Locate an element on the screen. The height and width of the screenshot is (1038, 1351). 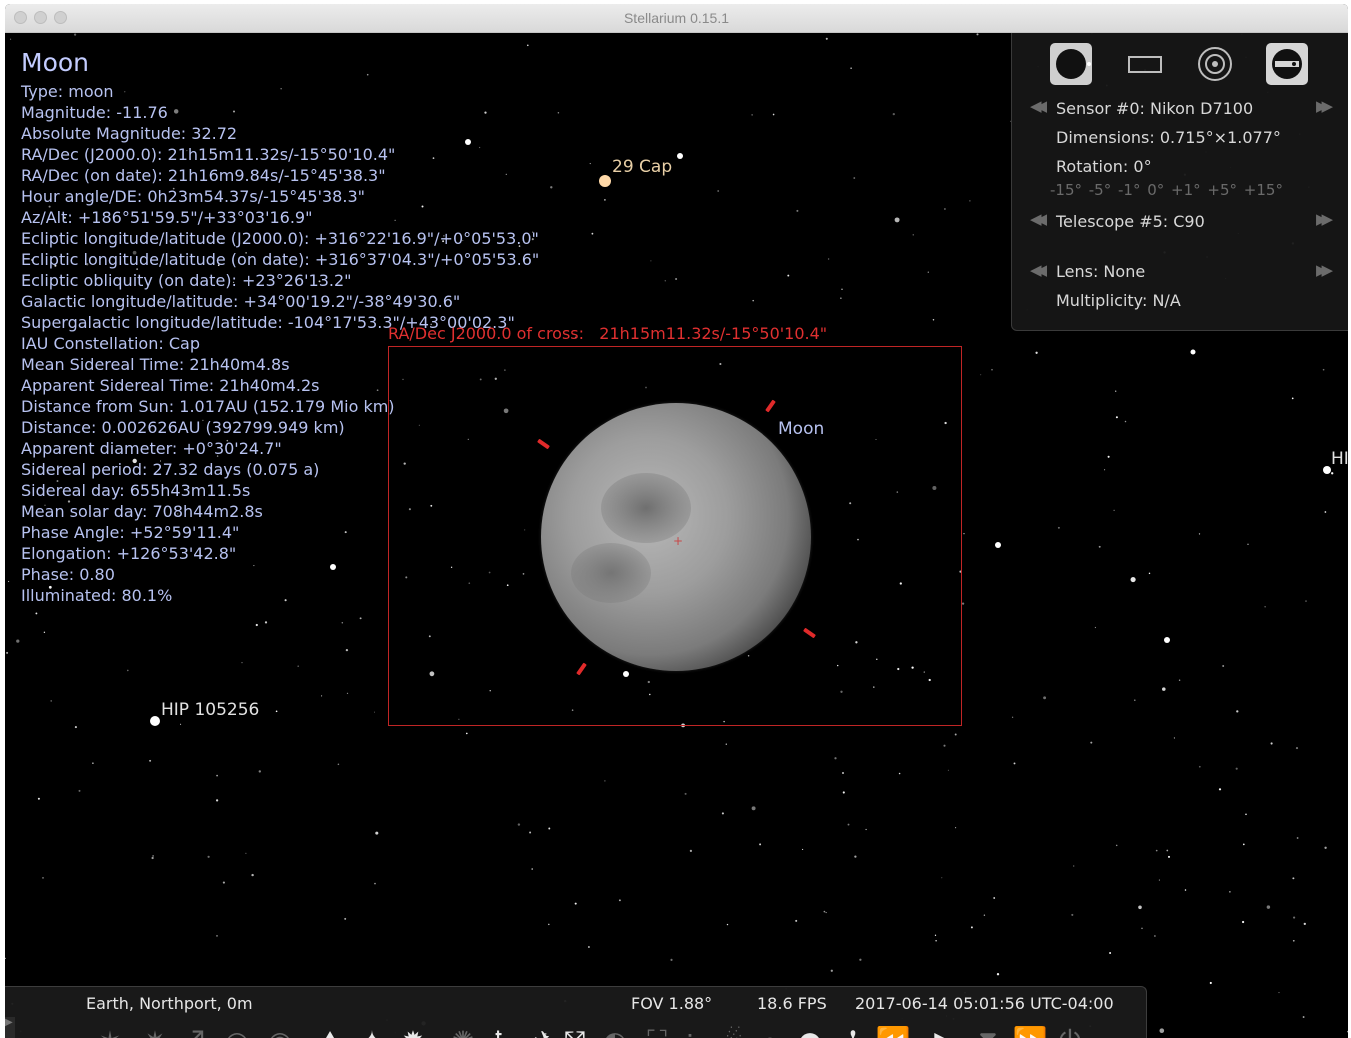
nebulas-button: ✺ is located at coordinates (463, 1029).